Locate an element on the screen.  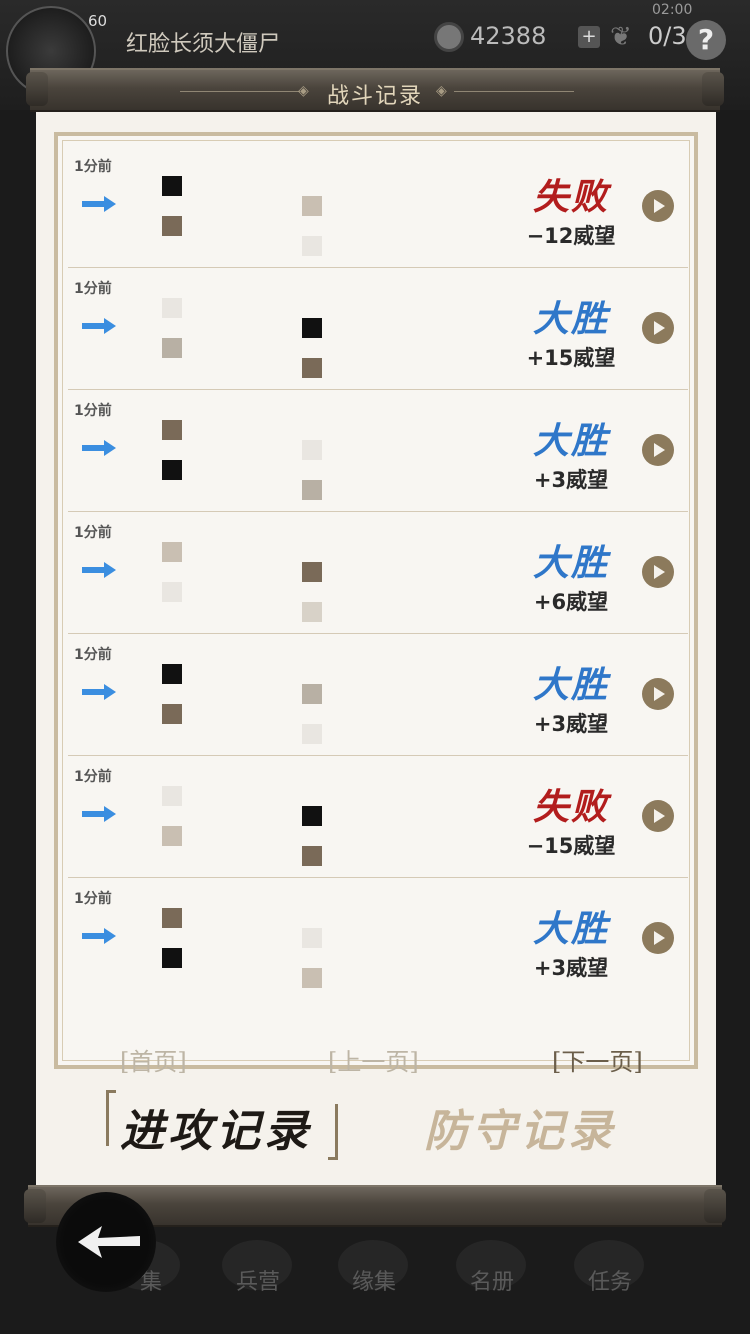
nav-item-barracks: 兵营 is located at coordinates (258, 1280).